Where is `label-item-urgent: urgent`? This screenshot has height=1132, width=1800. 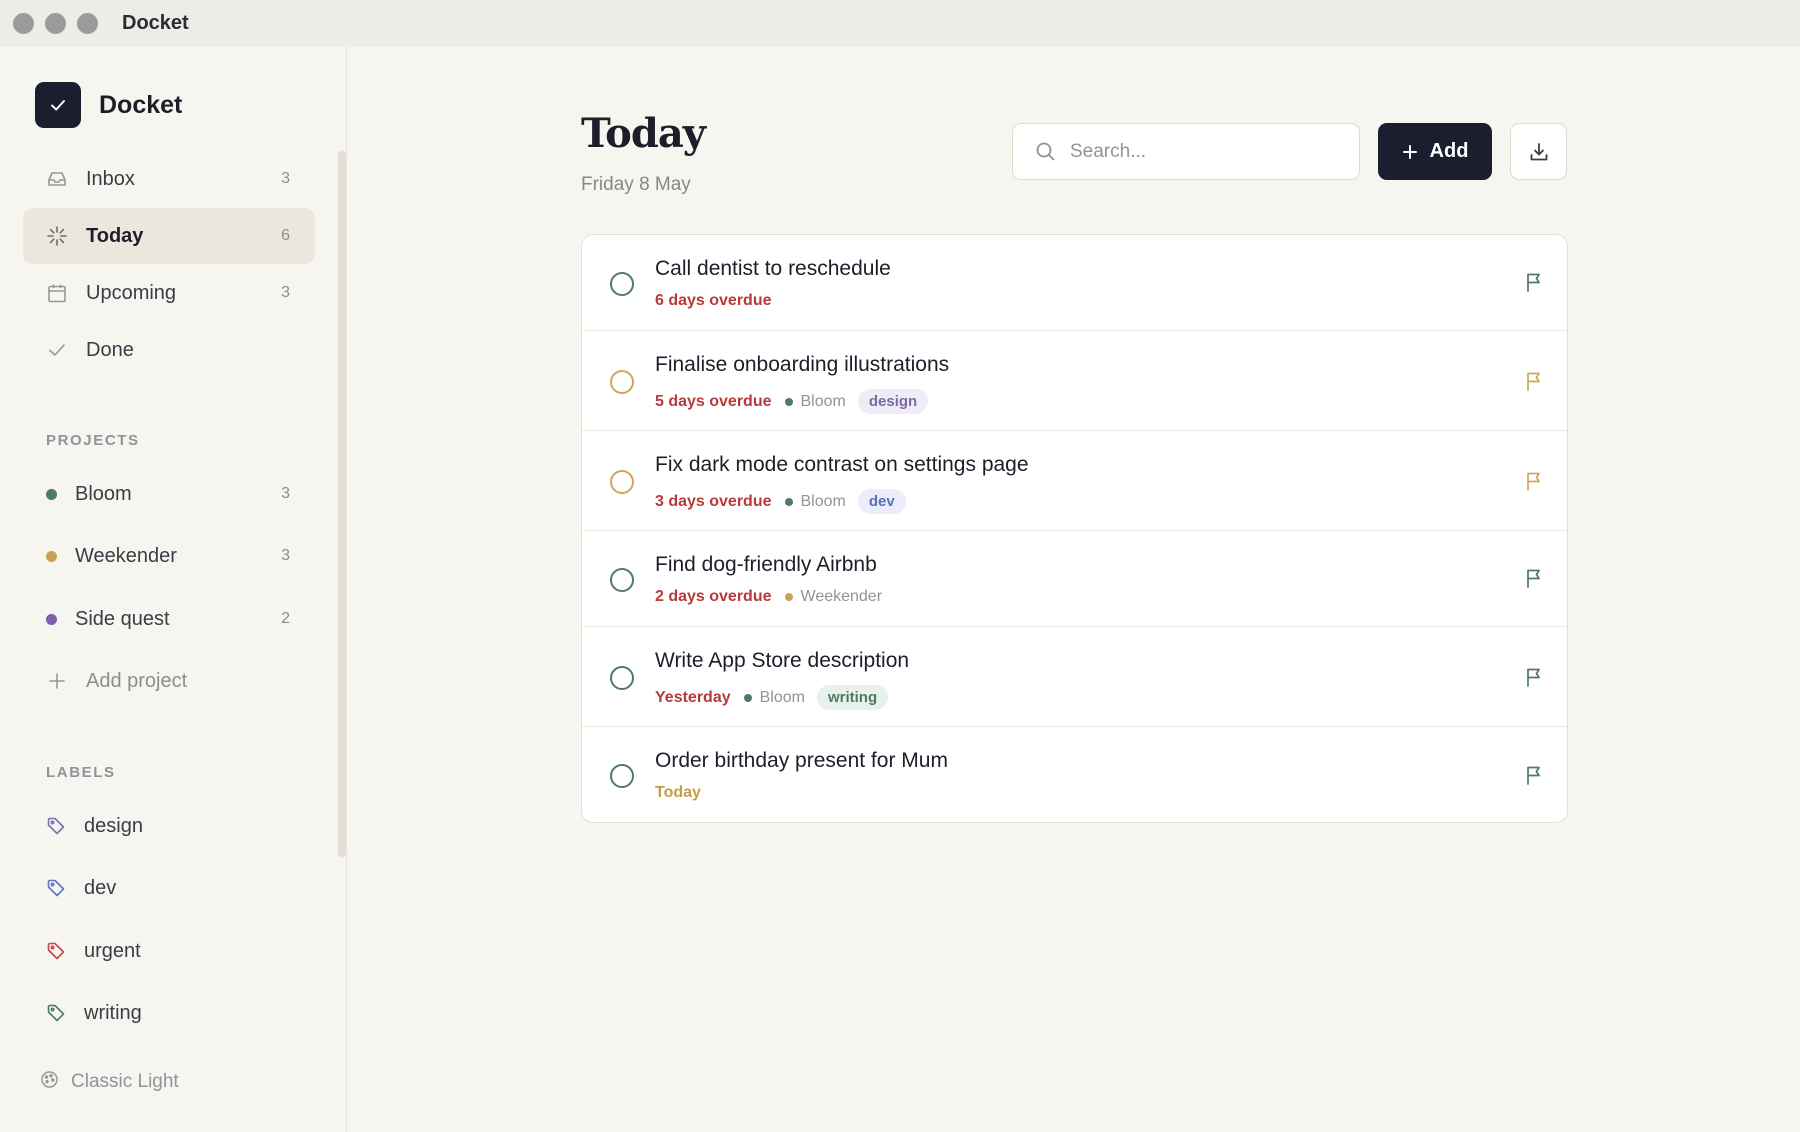 label-item-urgent: urgent is located at coordinates (169, 951).